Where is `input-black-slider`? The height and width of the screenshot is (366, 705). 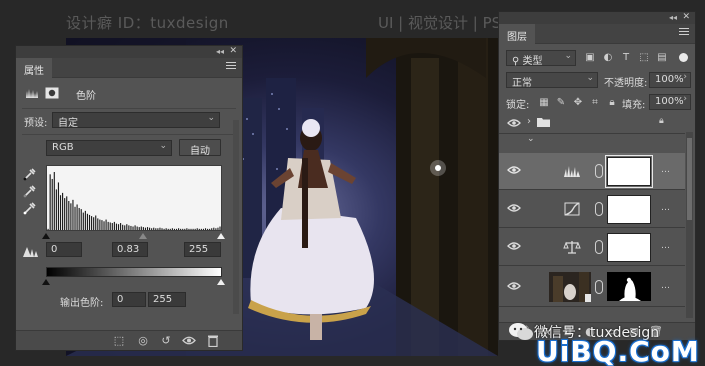
input-black-slider is located at coordinates (46, 236).